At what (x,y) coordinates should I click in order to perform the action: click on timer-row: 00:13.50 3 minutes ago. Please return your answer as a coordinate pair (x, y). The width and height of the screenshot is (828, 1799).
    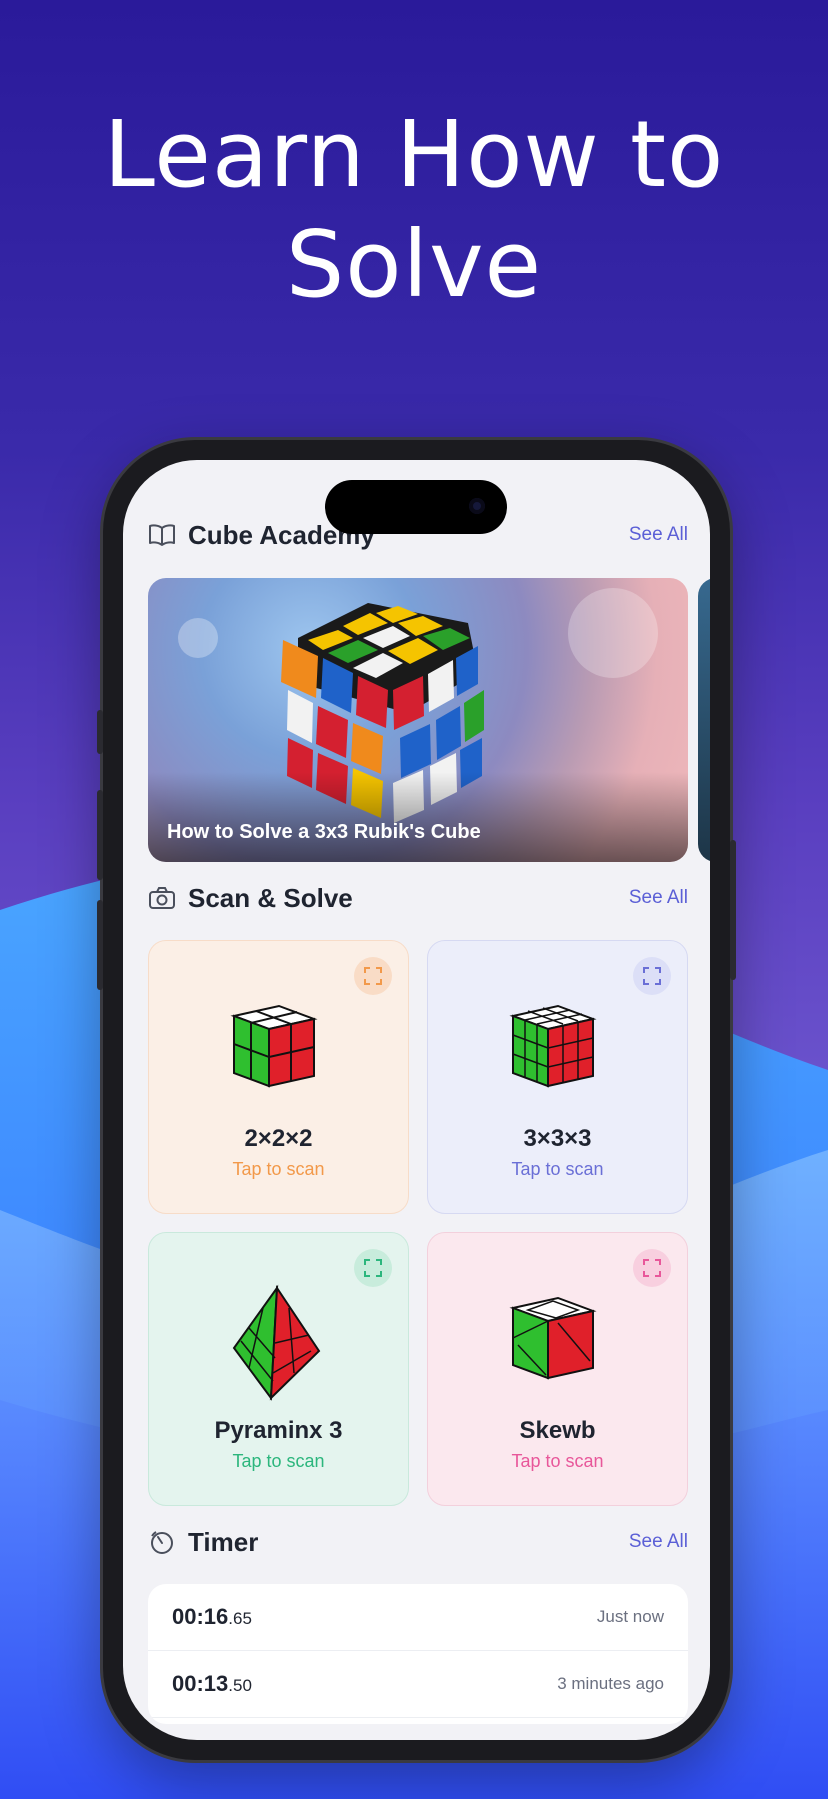
    Looking at the image, I should click on (418, 1684).